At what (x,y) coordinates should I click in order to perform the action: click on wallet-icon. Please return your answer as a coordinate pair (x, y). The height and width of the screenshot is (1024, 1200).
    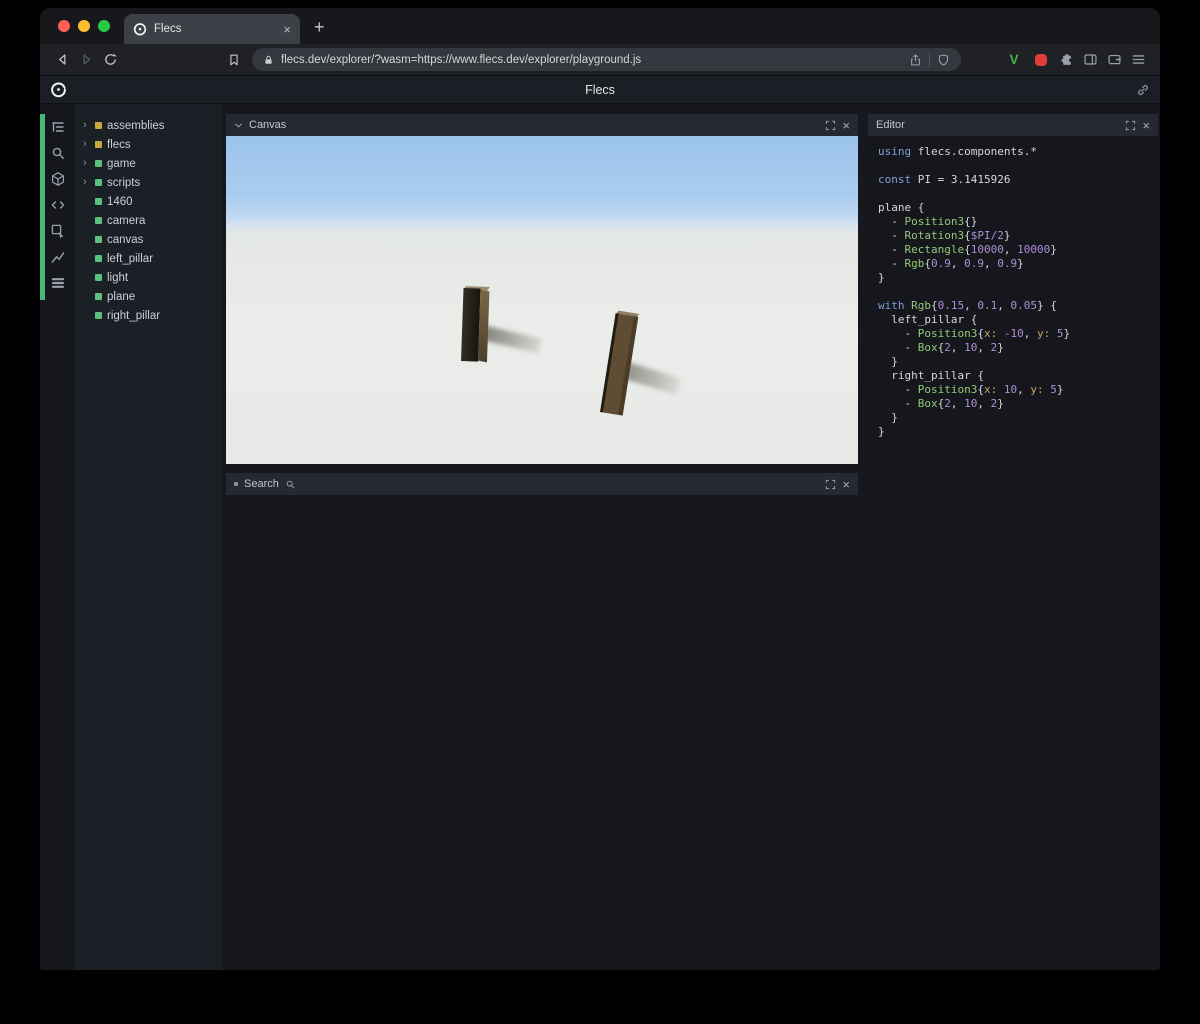
    Looking at the image, I should click on (1114, 59).